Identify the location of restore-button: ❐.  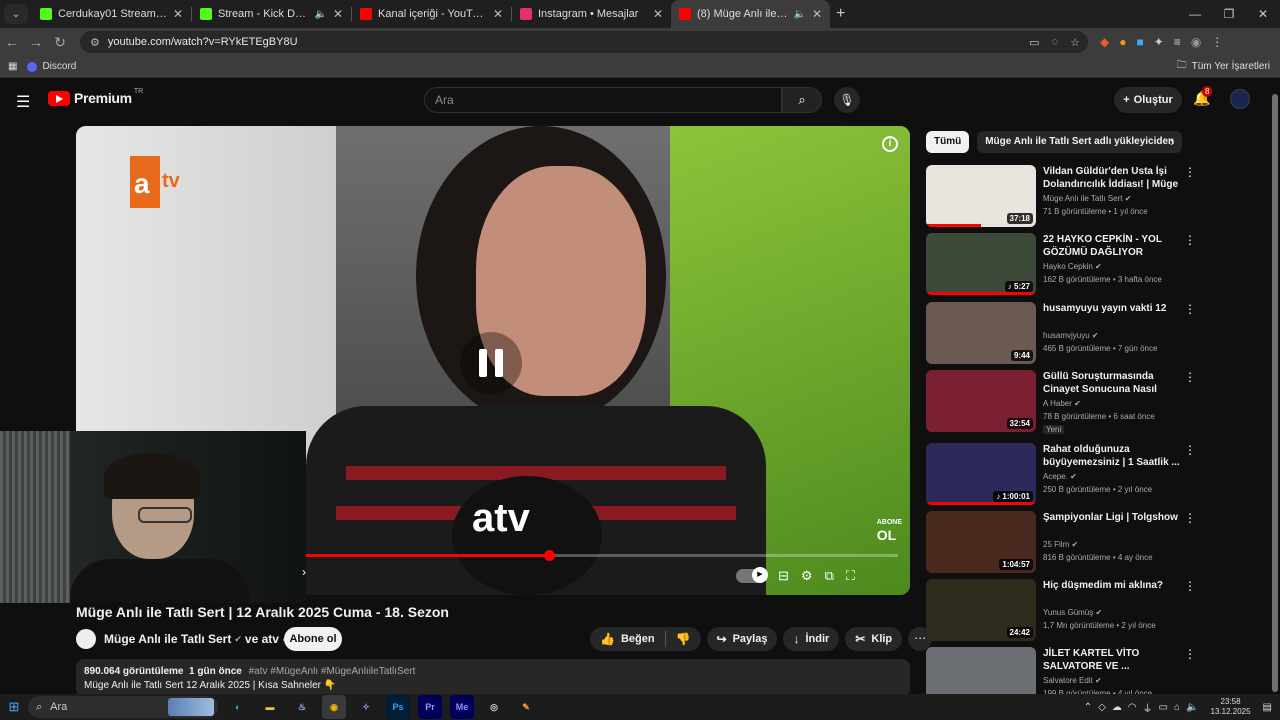
(1229, 14).